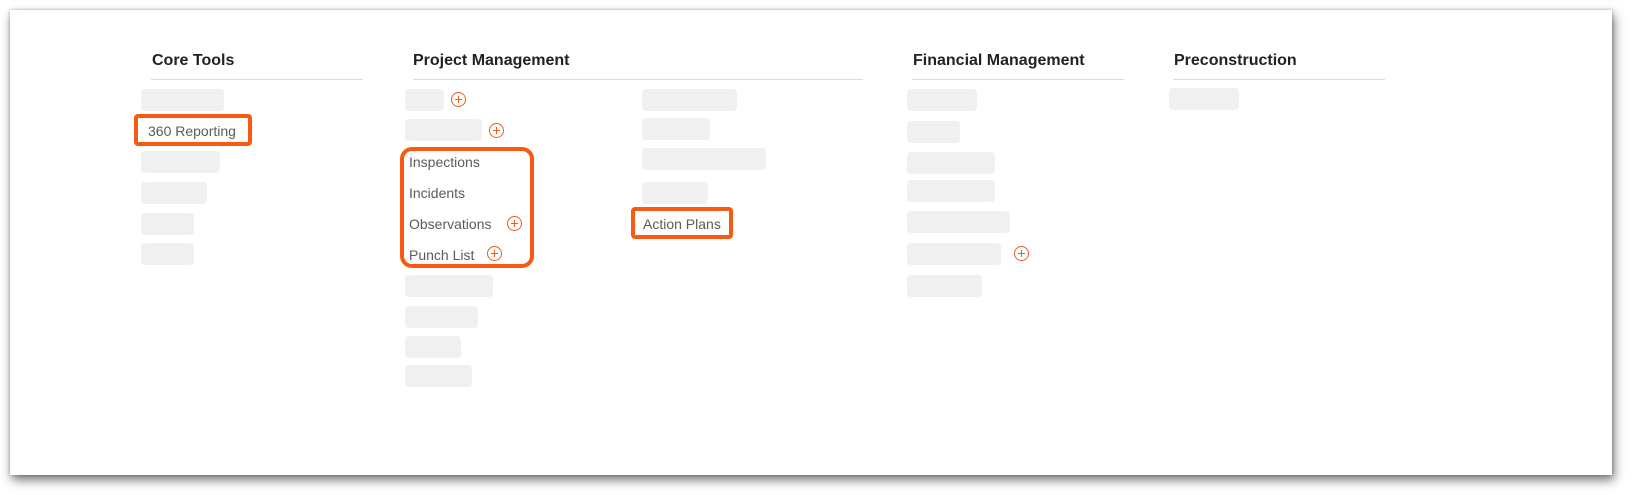 The height and width of the screenshot is (495, 1632). I want to click on preconstruction-divider, so click(1279, 79).